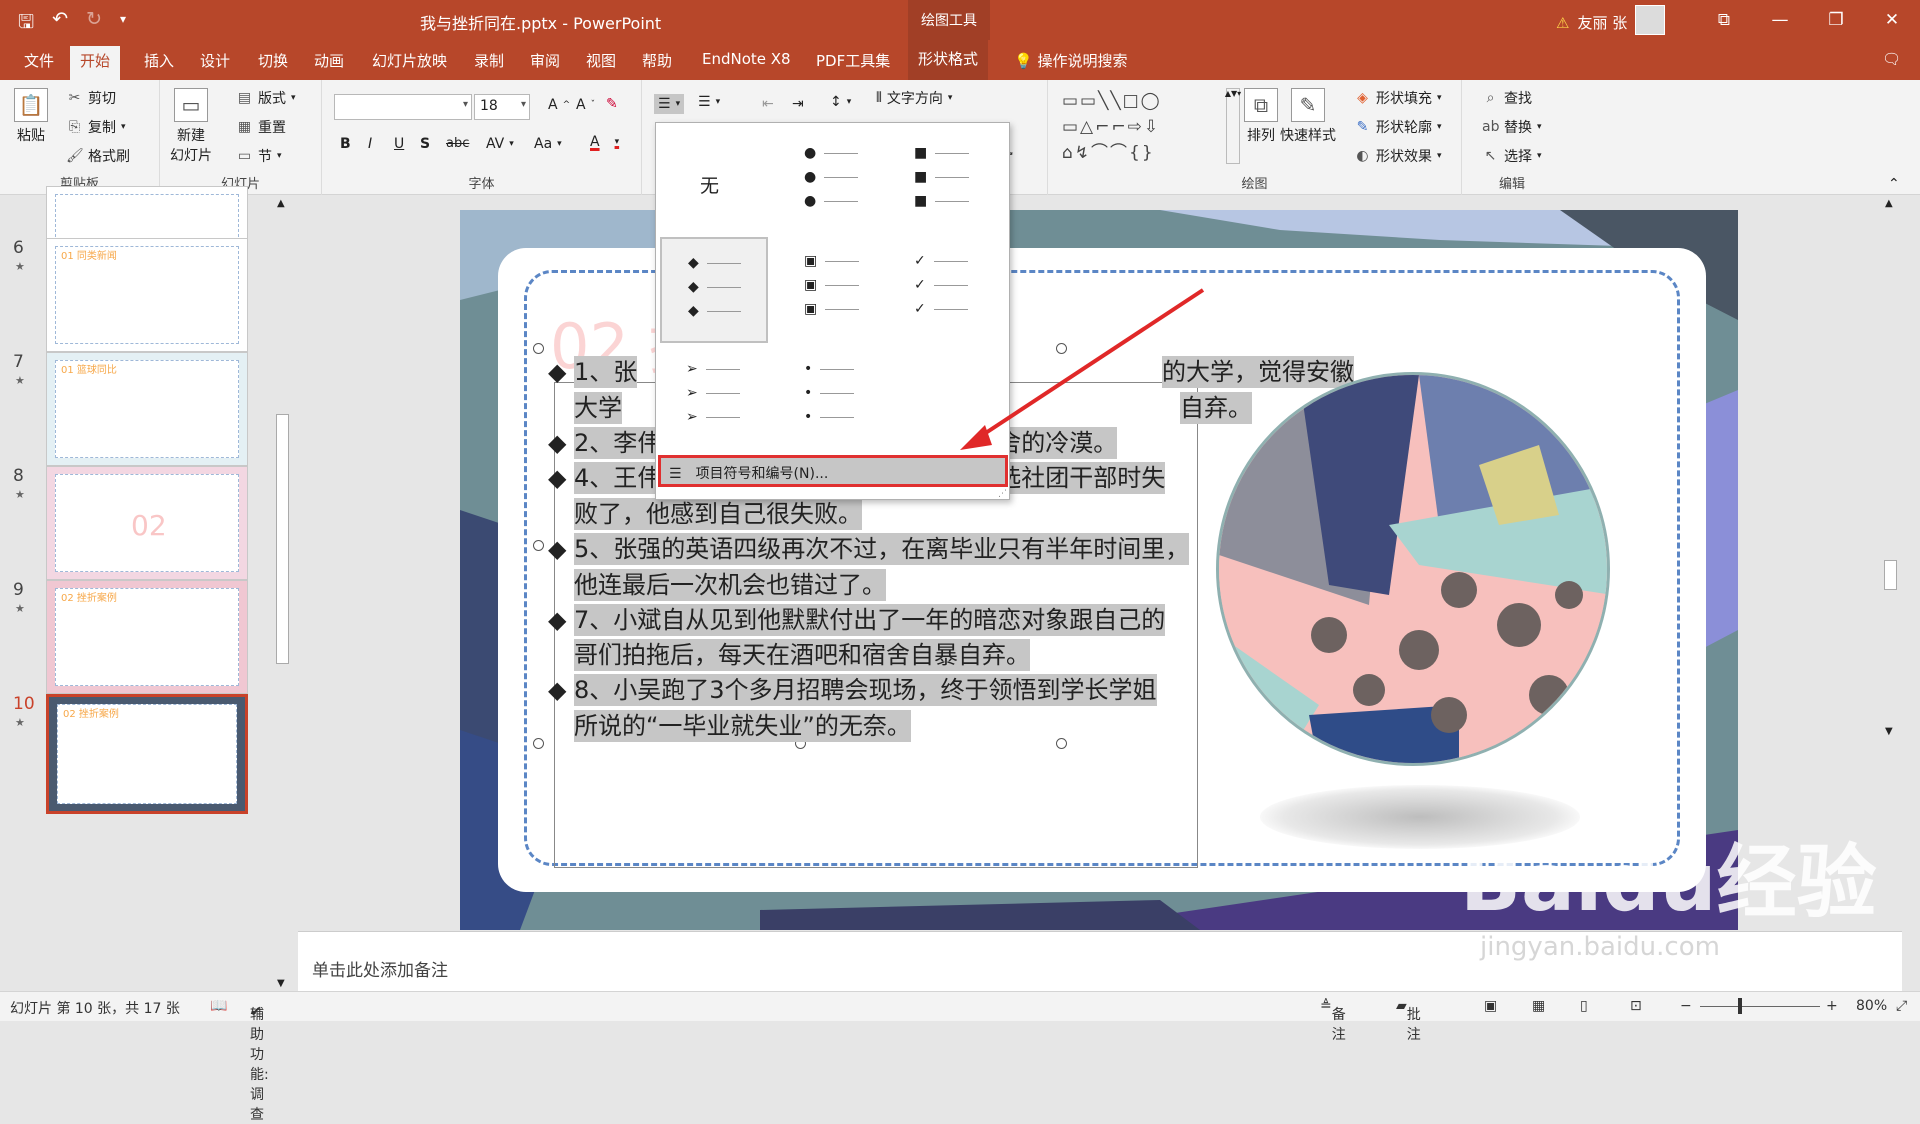  I want to click on bold-button: B, so click(345, 144).